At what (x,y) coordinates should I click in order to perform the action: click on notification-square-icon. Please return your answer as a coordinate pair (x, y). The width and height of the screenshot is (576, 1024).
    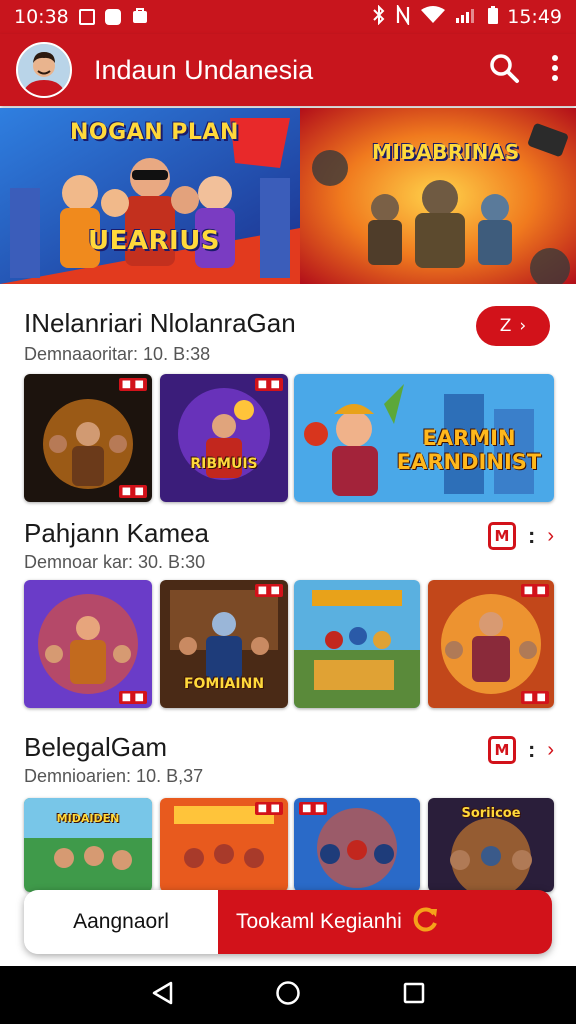
    Looking at the image, I should click on (86, 17).